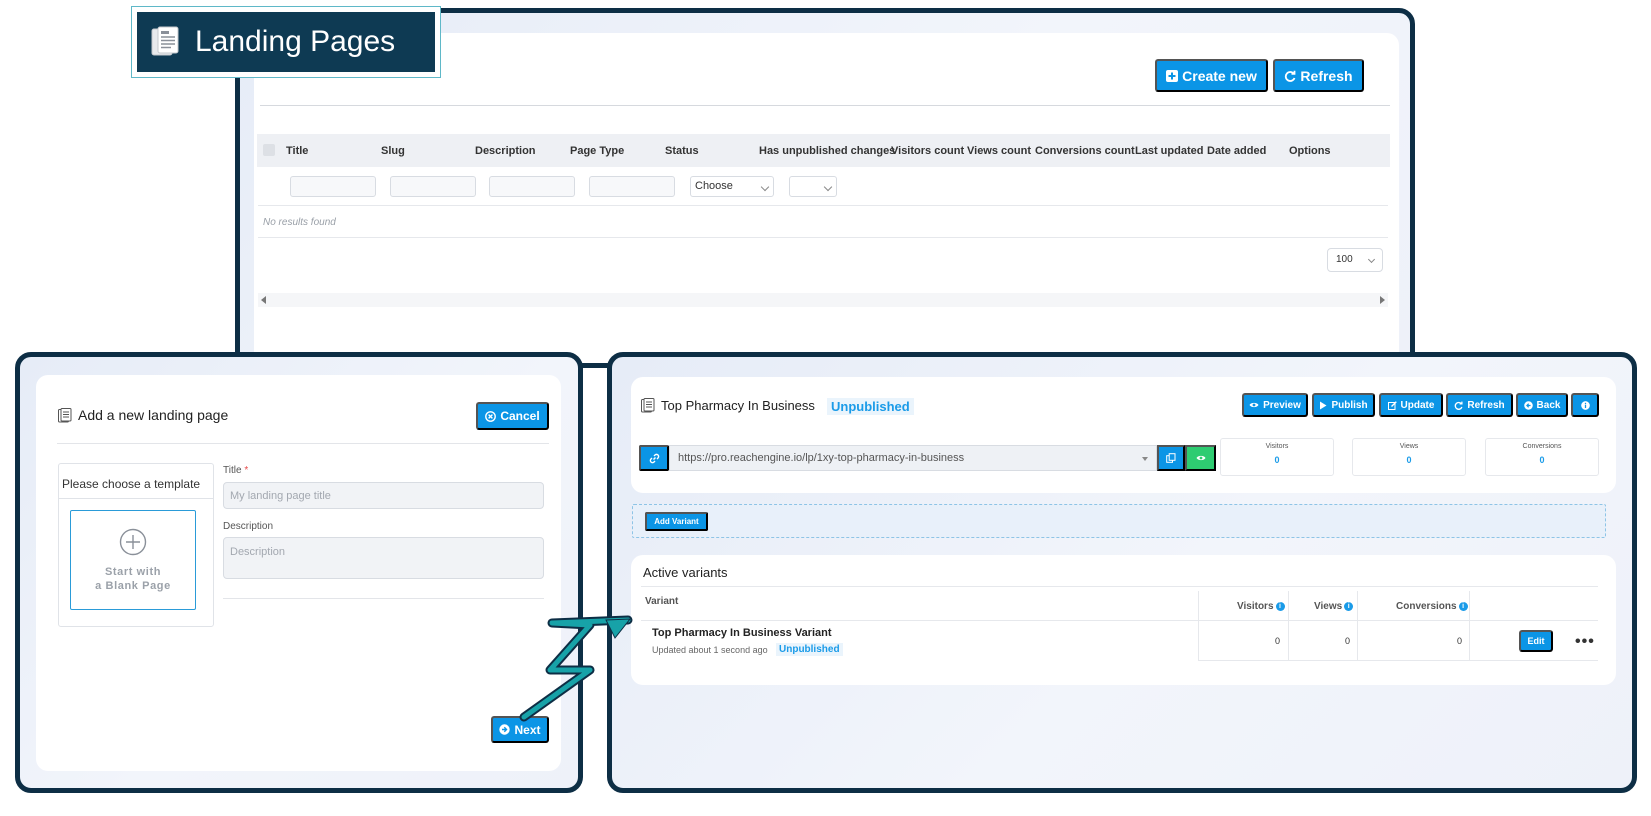  I want to click on back-button: Back, so click(1542, 405).